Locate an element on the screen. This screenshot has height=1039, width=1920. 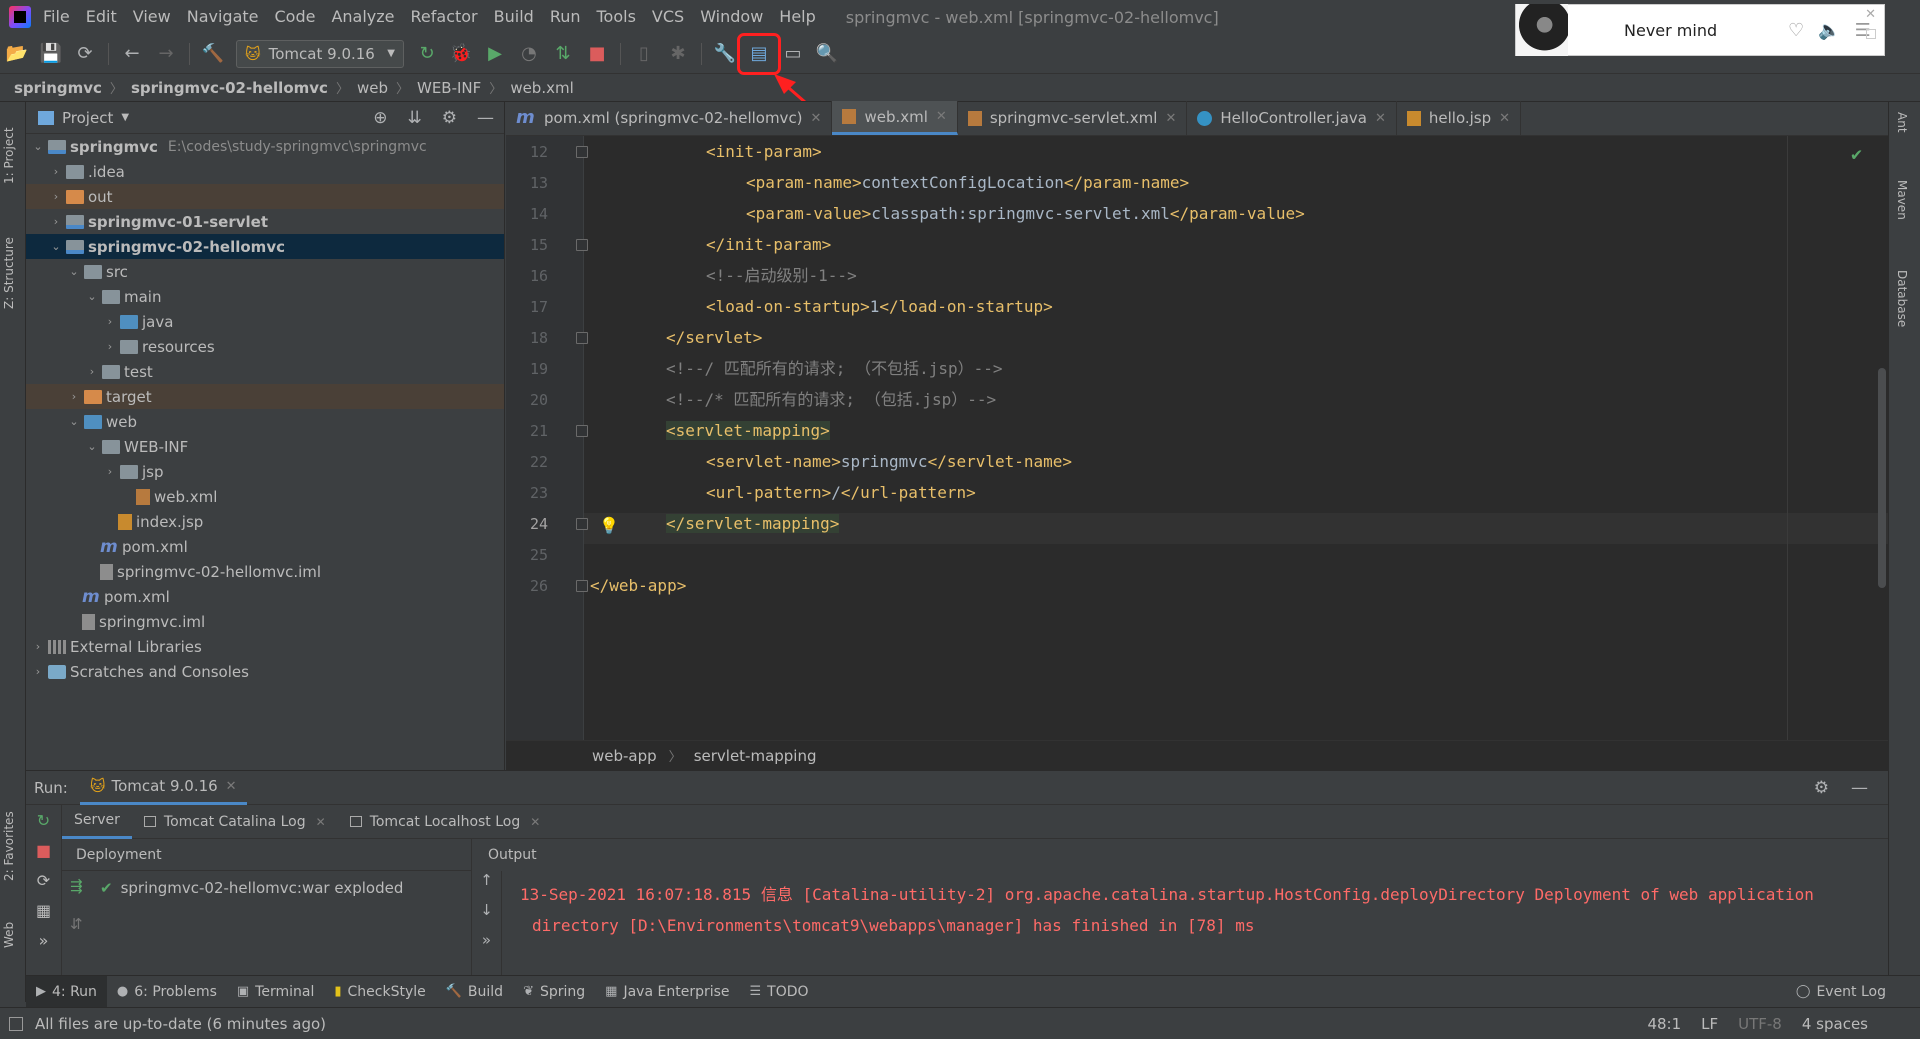
tree-node: ⌄ src is located at coordinates (265, 271).